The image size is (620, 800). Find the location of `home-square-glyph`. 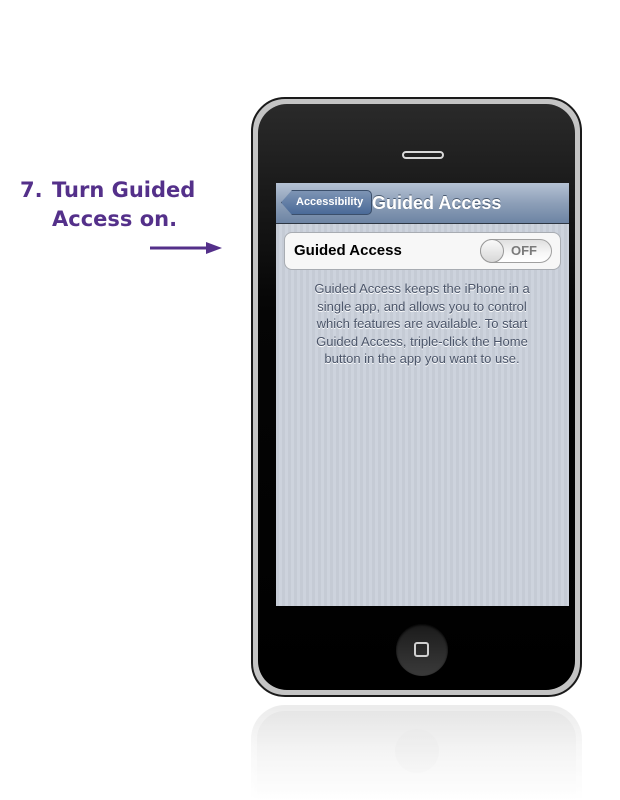

home-square-glyph is located at coordinates (421, 649).